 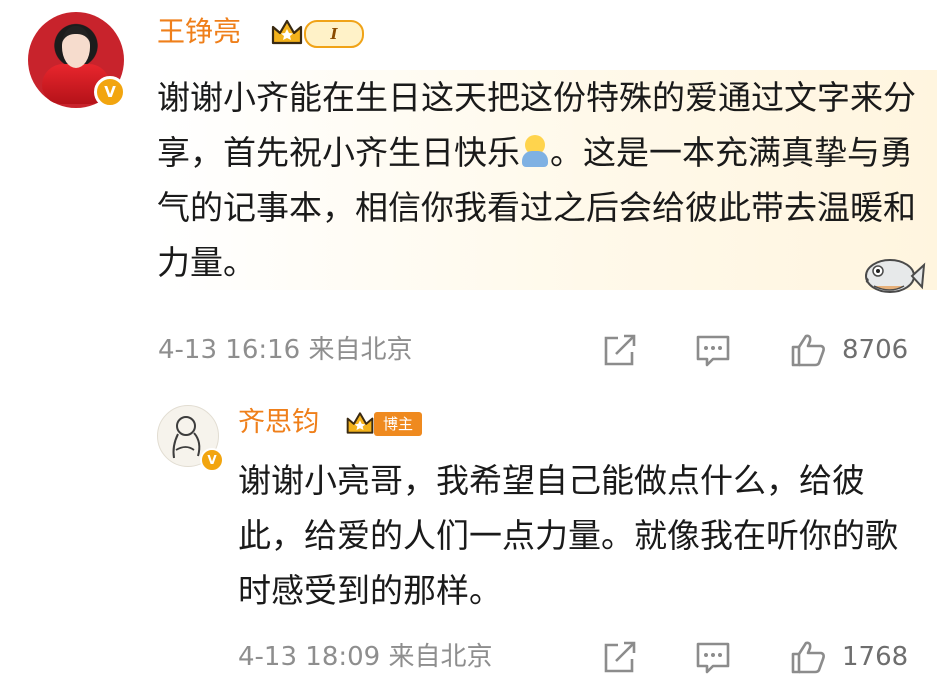 What do you see at coordinates (199, 32) in the screenshot?
I see `comment-username: 王铮亮` at bounding box center [199, 32].